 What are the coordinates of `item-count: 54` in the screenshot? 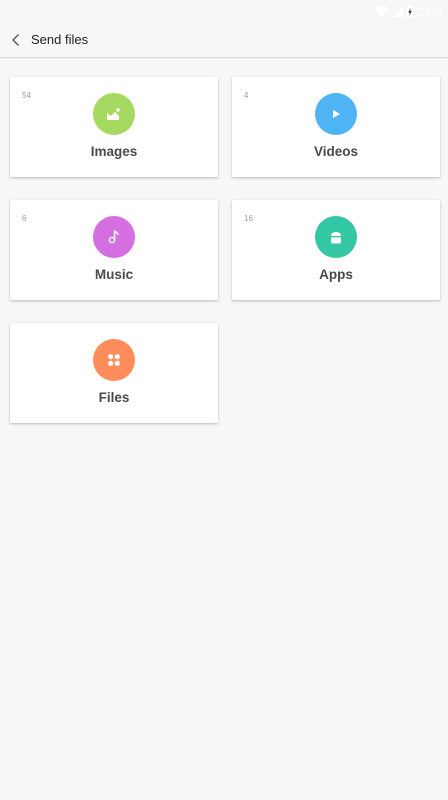 It's located at (26, 95).